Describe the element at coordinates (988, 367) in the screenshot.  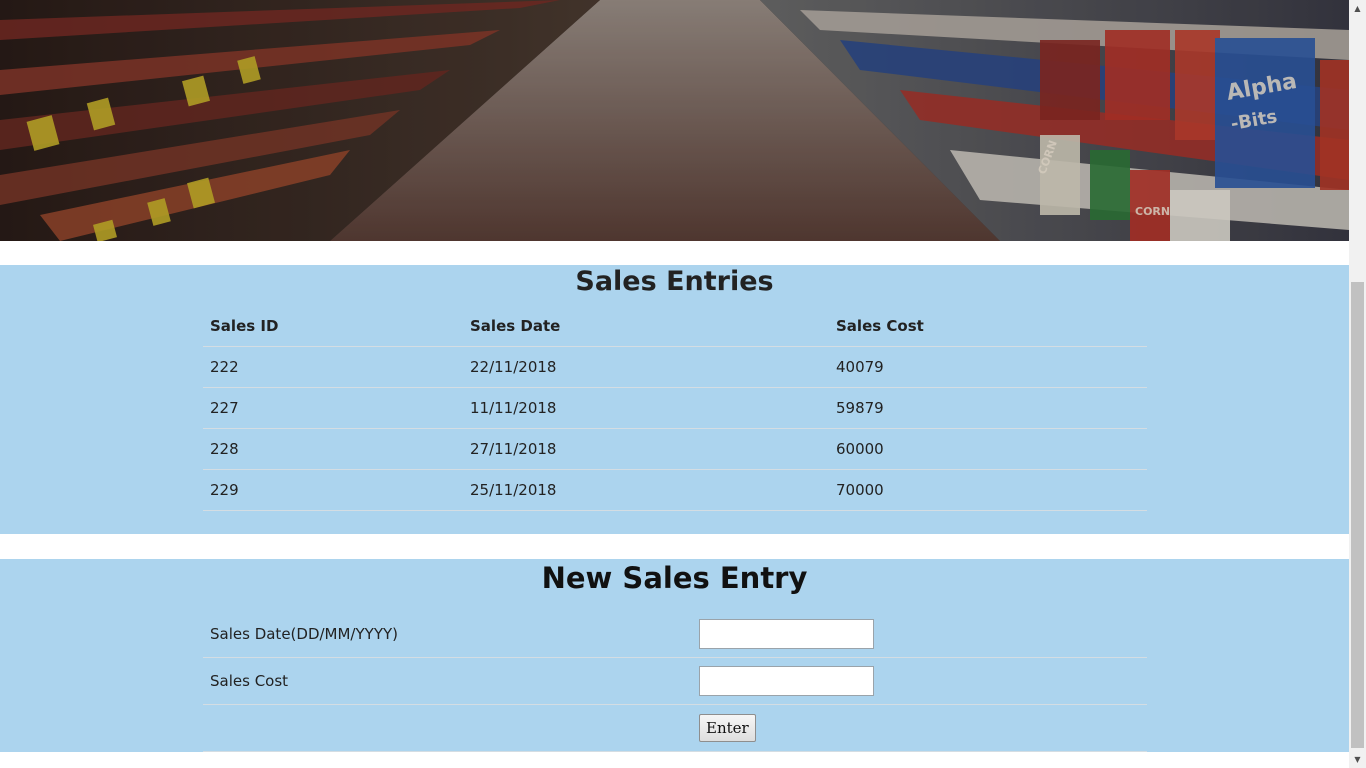
I see `cell-sales-cost: 40079` at that location.